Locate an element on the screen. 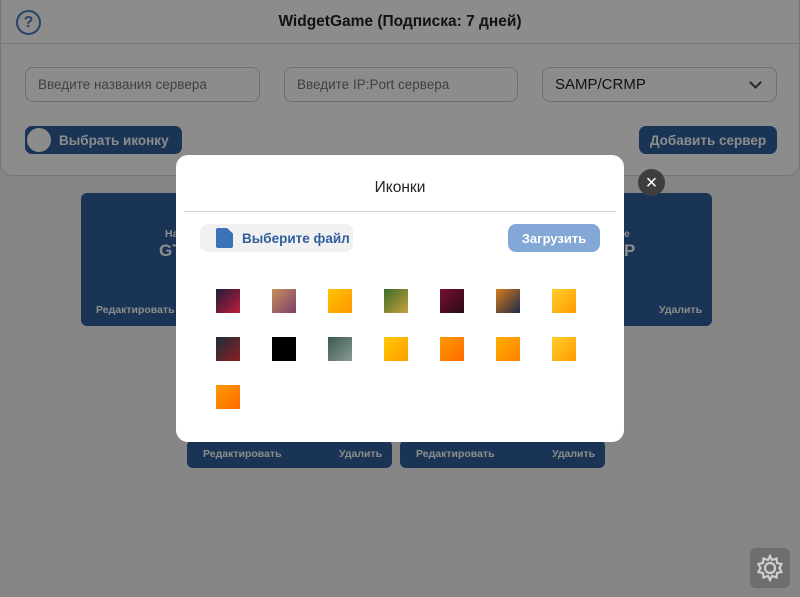 This screenshot has height=597, width=800. upload-button: Загрузить is located at coordinates (554, 238).